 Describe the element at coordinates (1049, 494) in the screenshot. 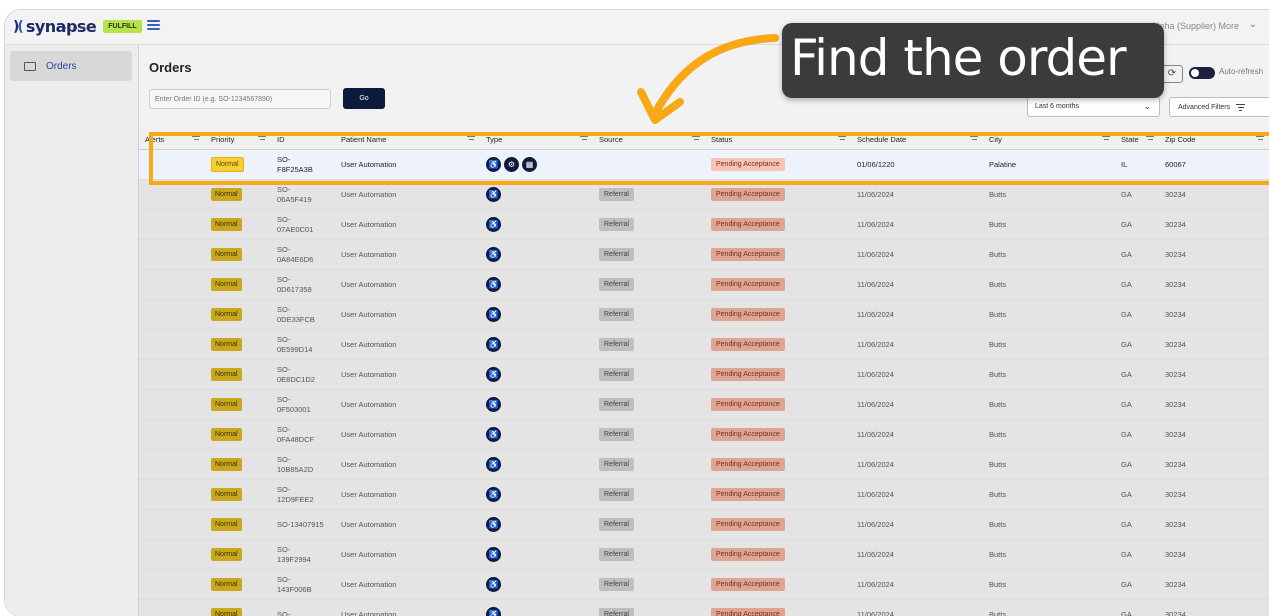

I see `city: Butts` at that location.